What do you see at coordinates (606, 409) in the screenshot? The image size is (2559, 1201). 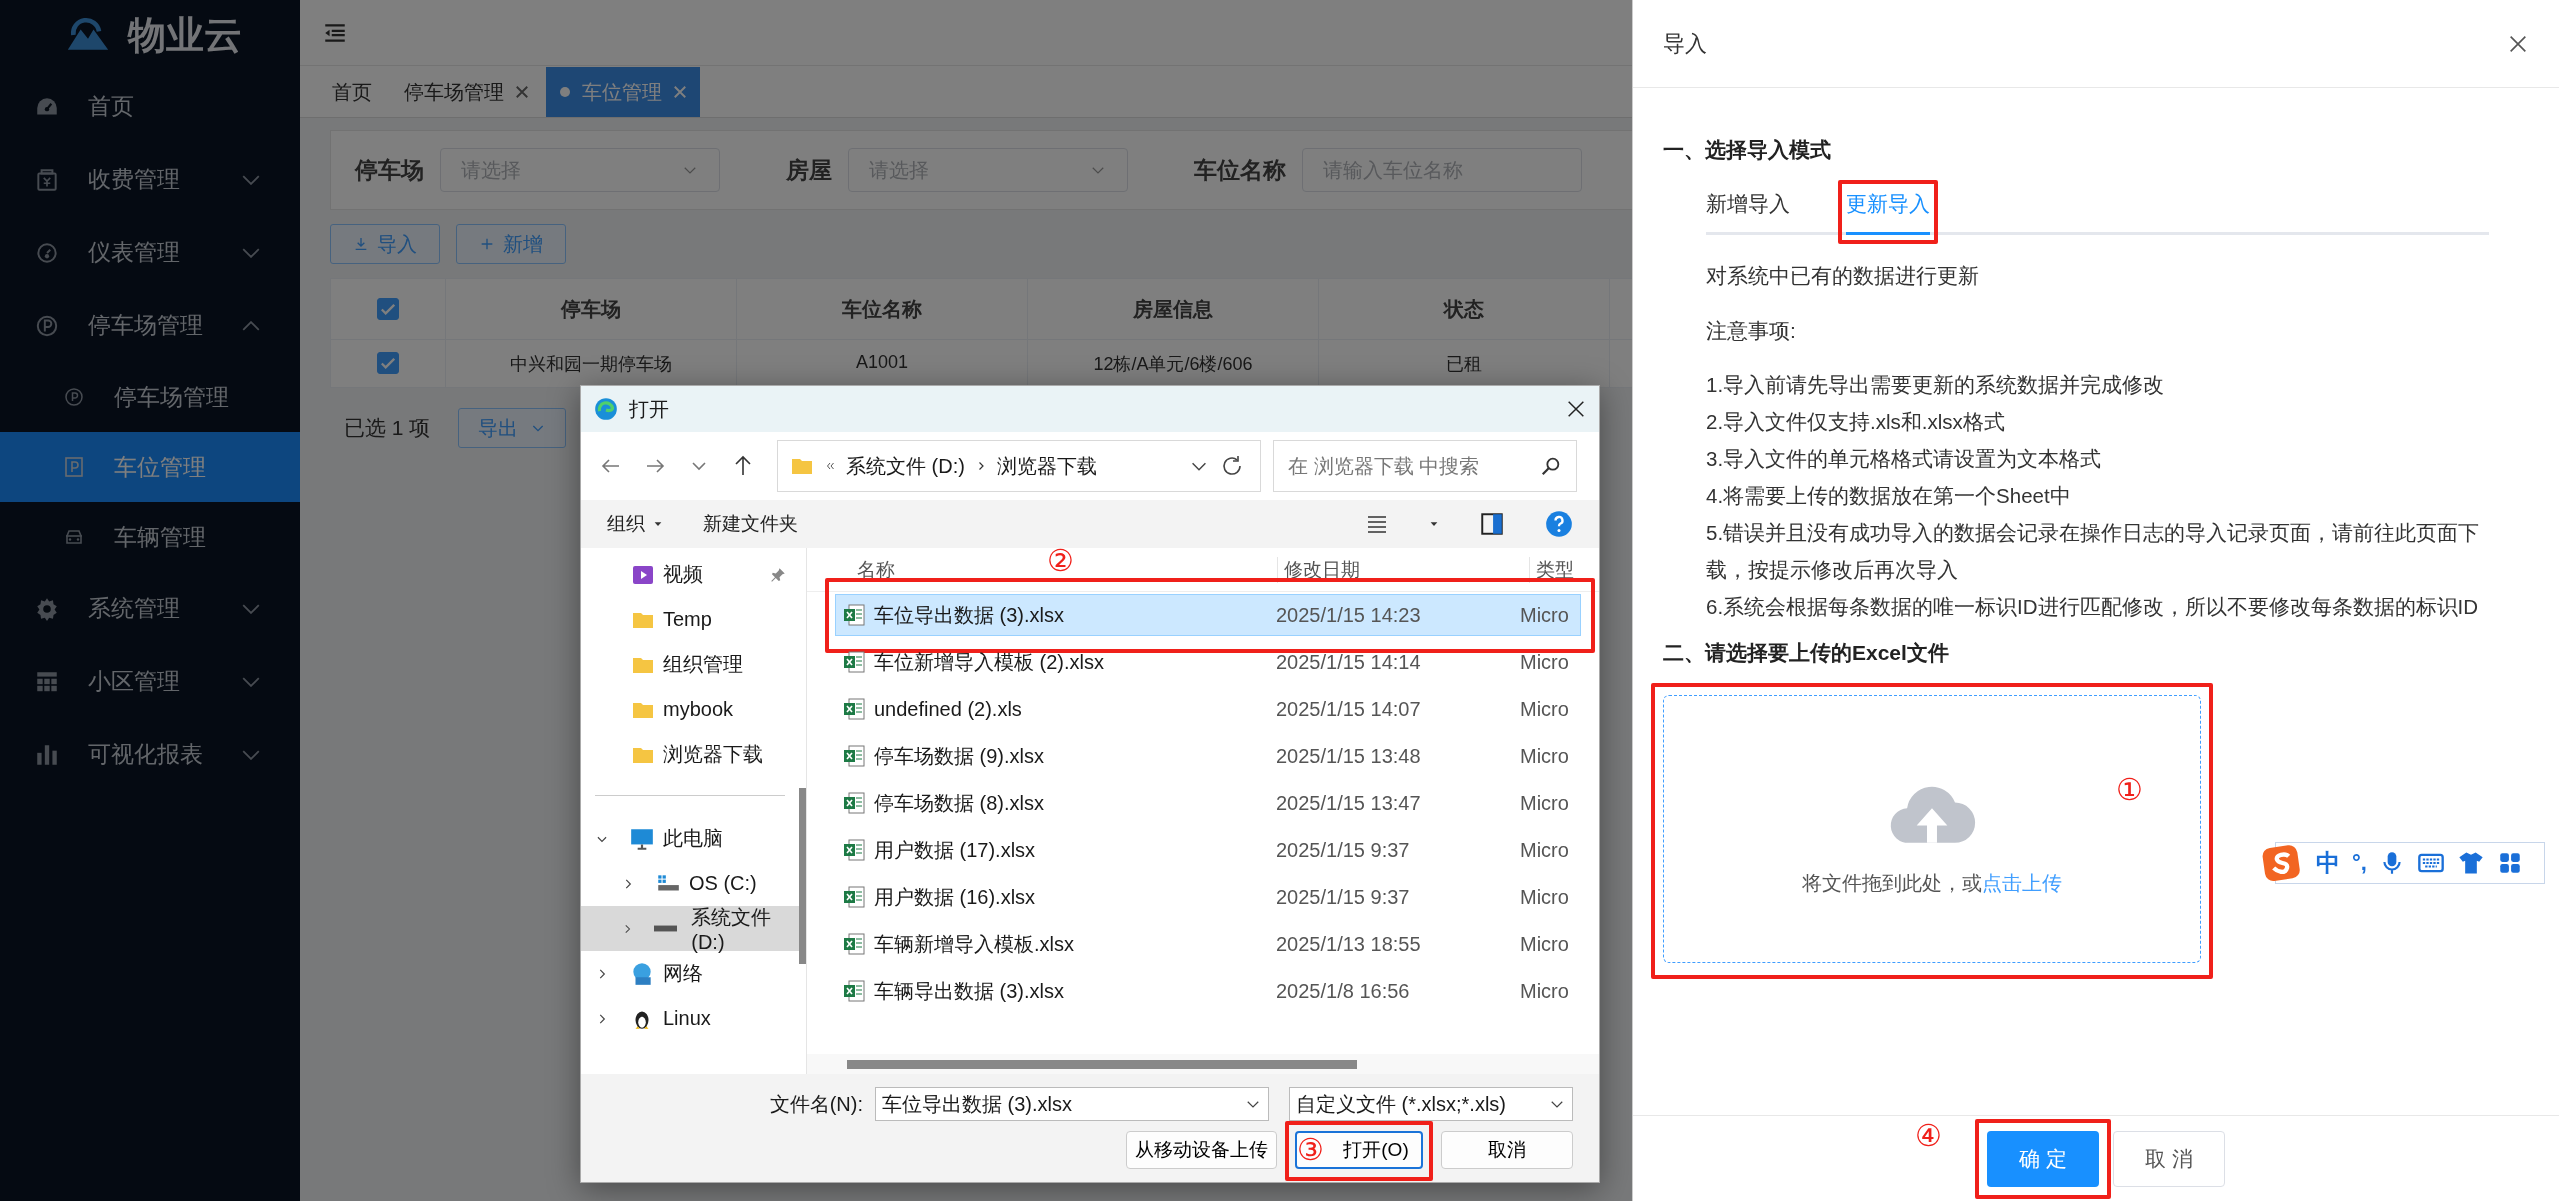 I see `browser-logo-icon` at bounding box center [606, 409].